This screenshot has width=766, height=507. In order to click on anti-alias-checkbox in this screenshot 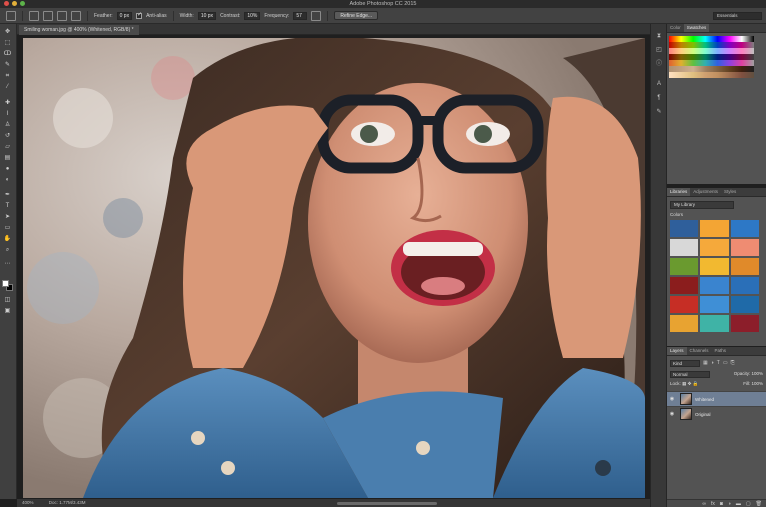, I will do `click(139, 15)`.